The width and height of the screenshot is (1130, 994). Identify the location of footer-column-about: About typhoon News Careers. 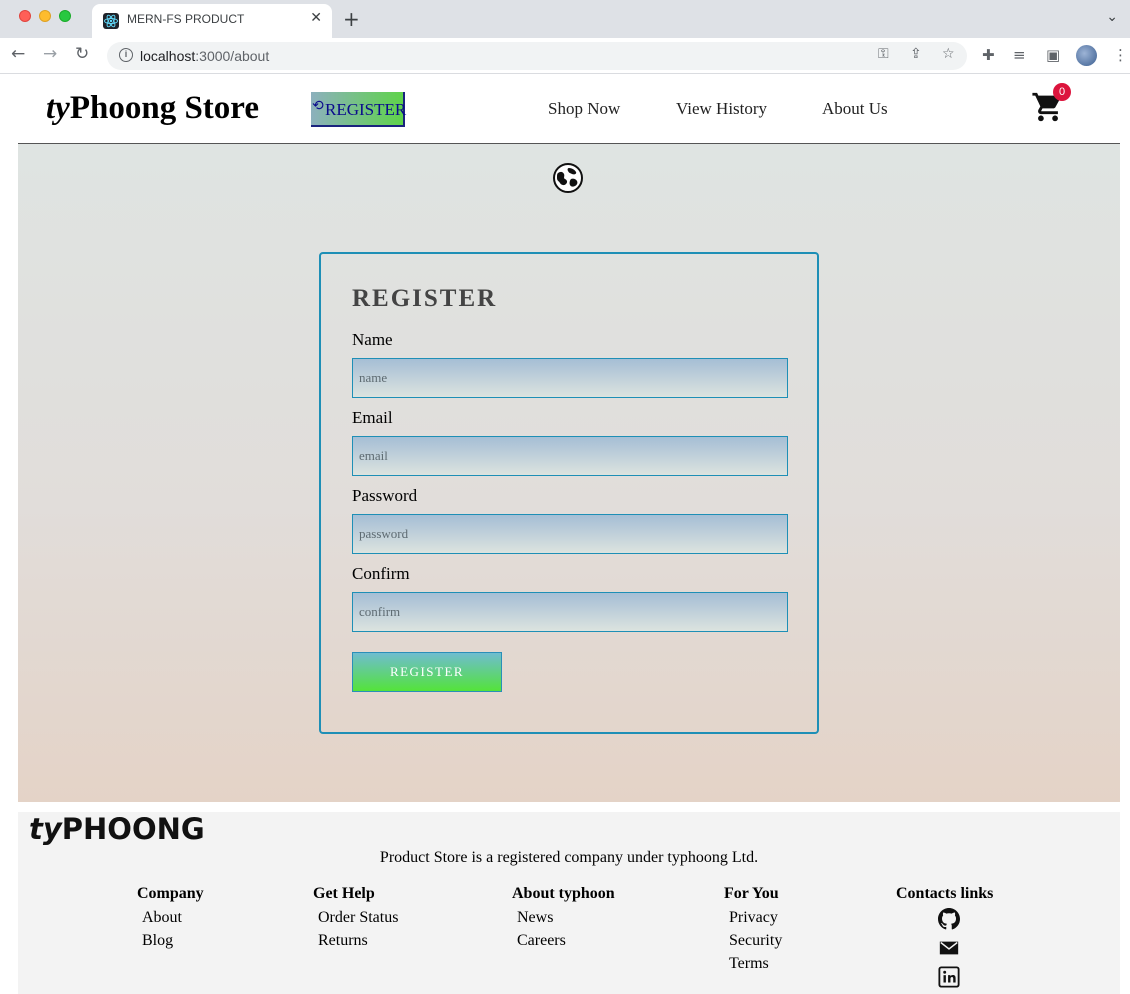
(563, 918).